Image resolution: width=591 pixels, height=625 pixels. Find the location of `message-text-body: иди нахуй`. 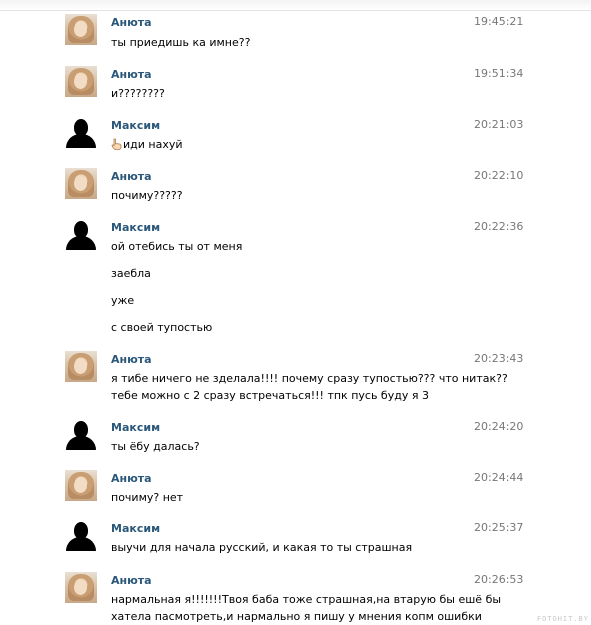

message-text-body: иди нахуй is located at coordinates (153, 144).